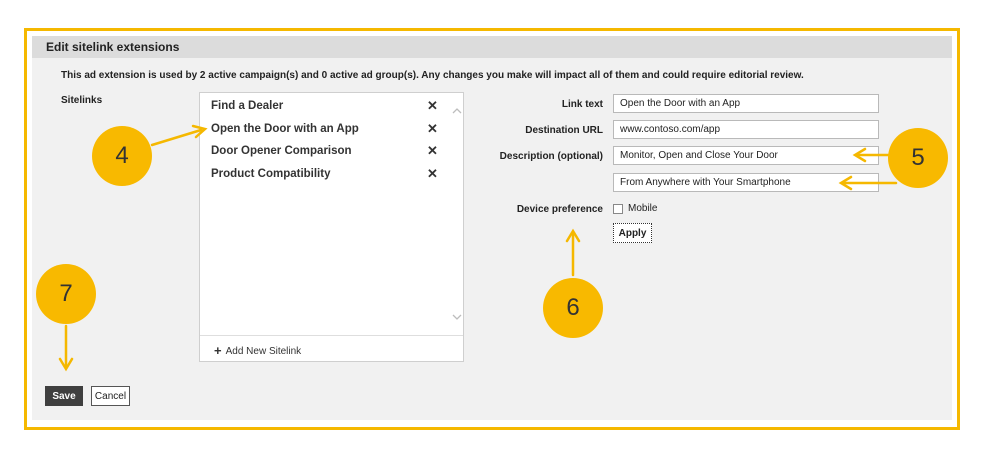 This screenshot has width=985, height=459. What do you see at coordinates (122, 156) in the screenshot?
I see `callout-badge-4: 4` at bounding box center [122, 156].